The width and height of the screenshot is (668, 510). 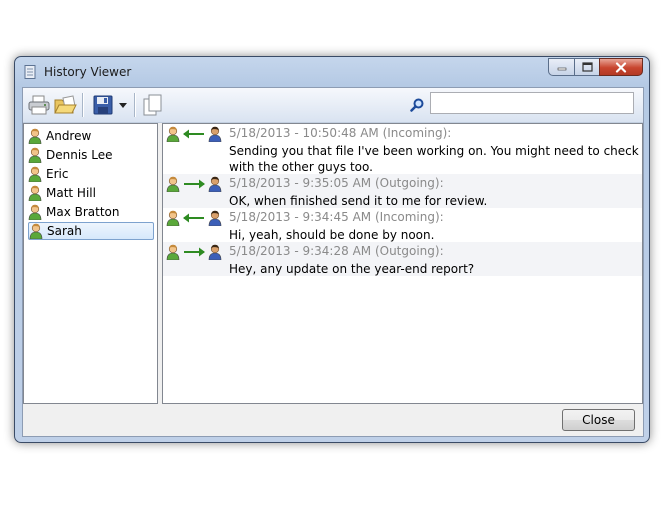 I want to click on search-input, so click(x=532, y=103).